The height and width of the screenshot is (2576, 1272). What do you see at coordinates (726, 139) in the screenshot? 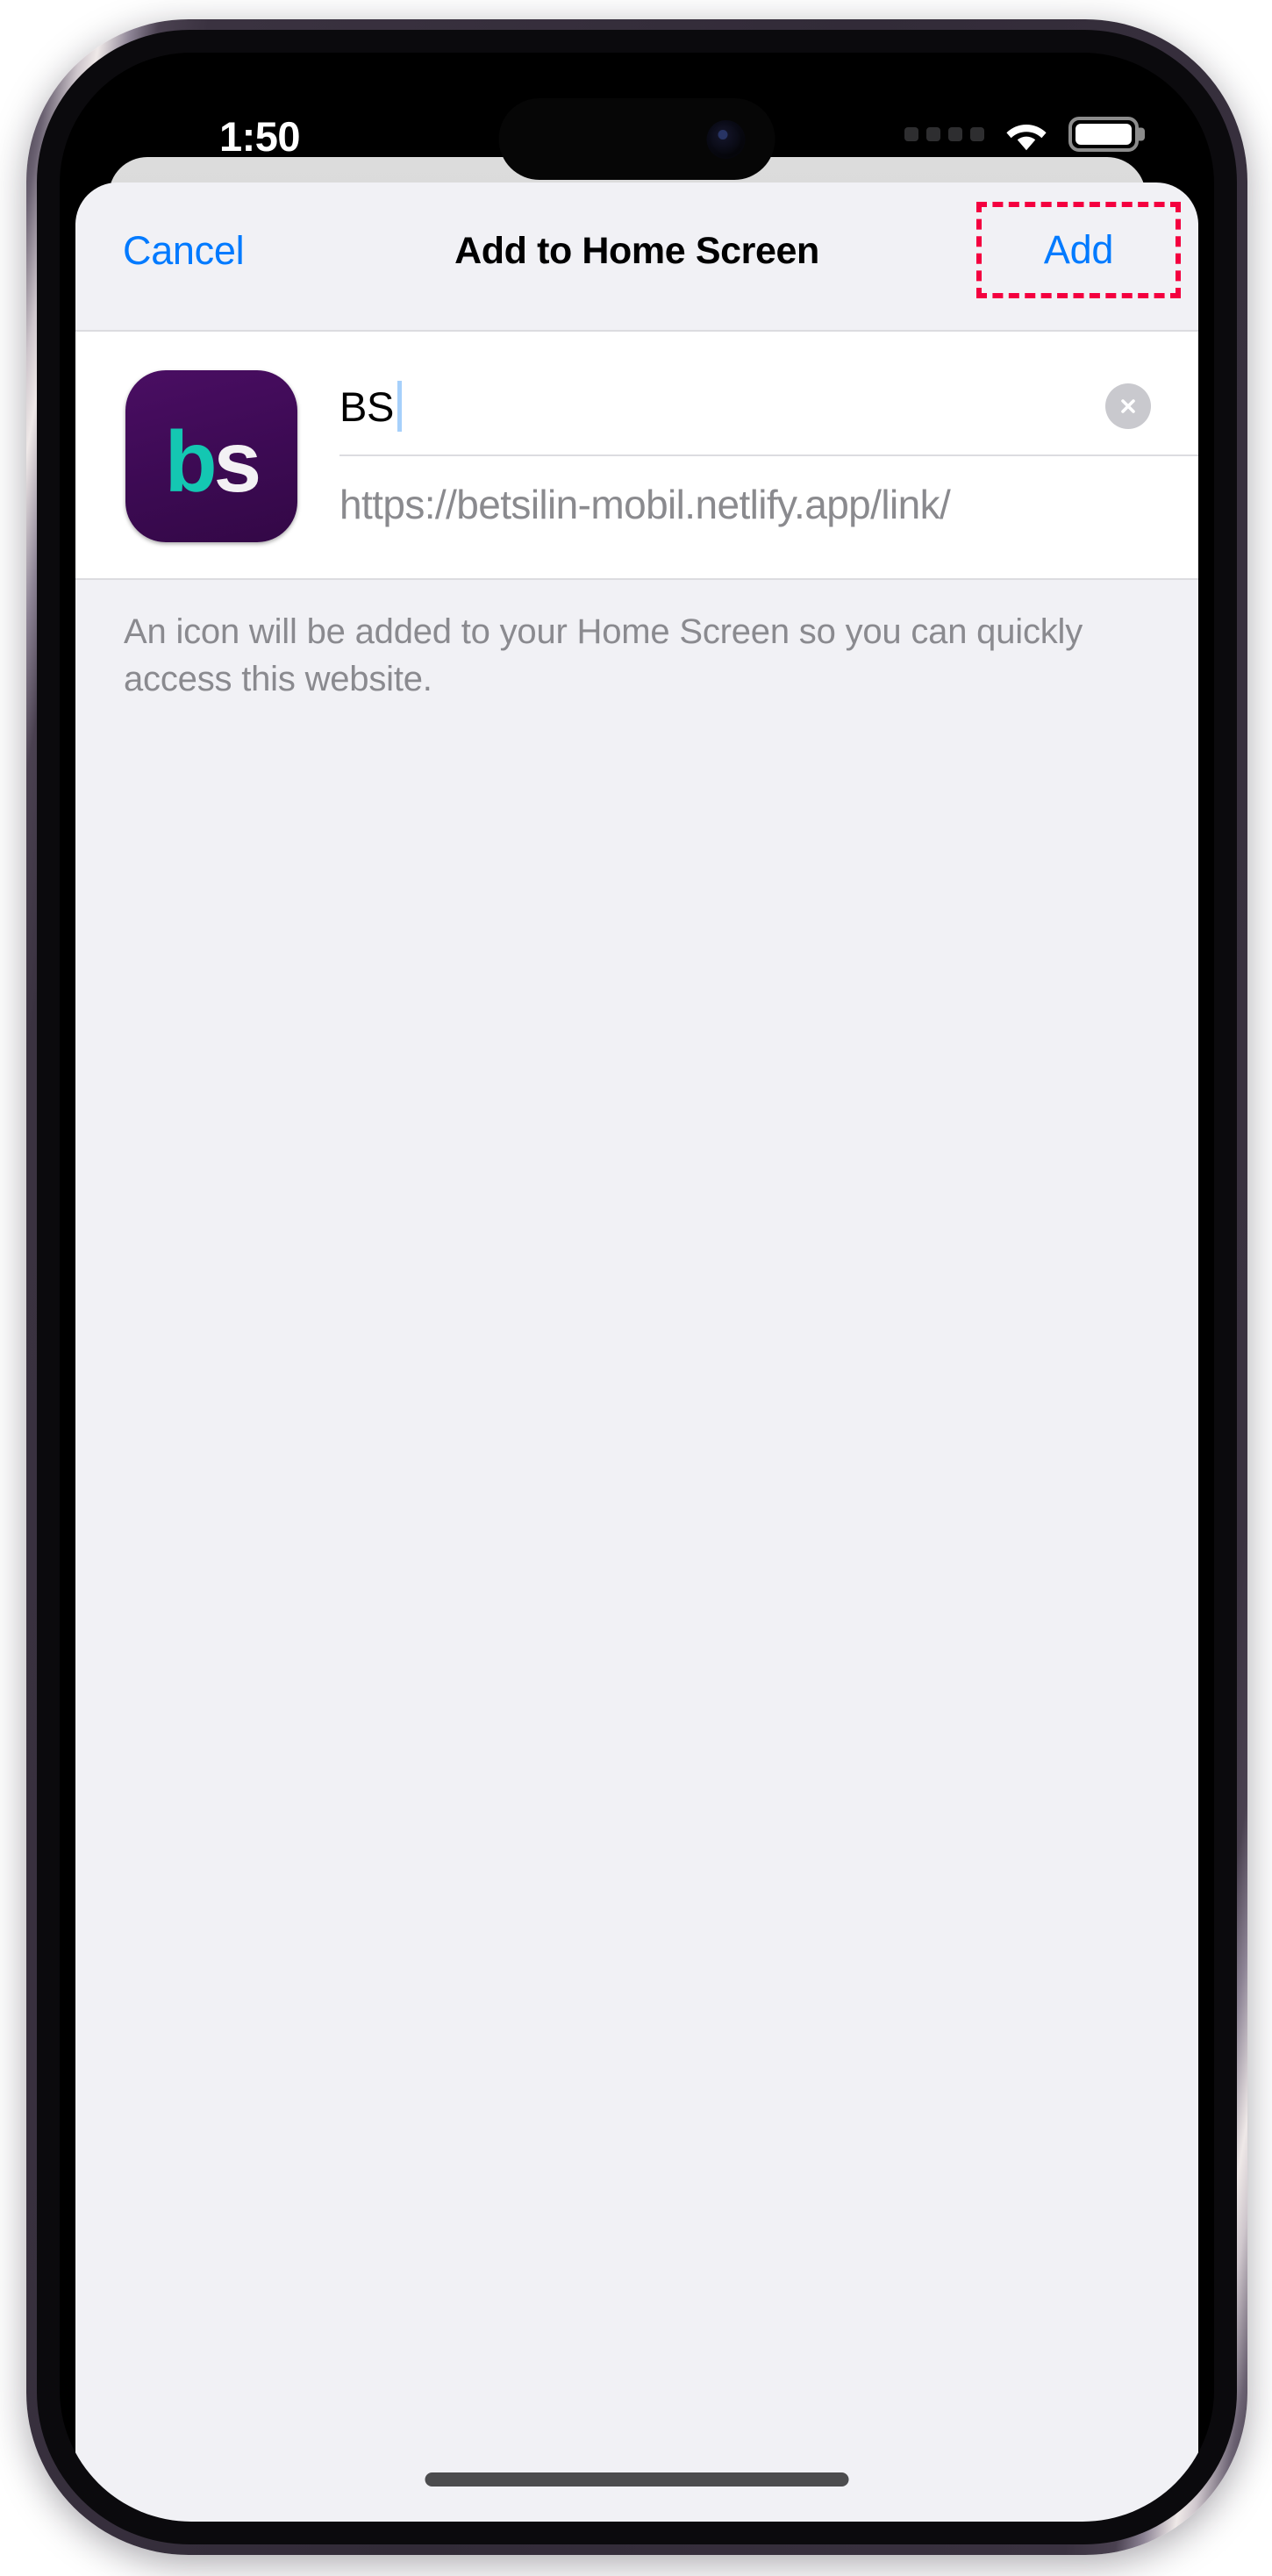
I see `front-camera-icon` at bounding box center [726, 139].